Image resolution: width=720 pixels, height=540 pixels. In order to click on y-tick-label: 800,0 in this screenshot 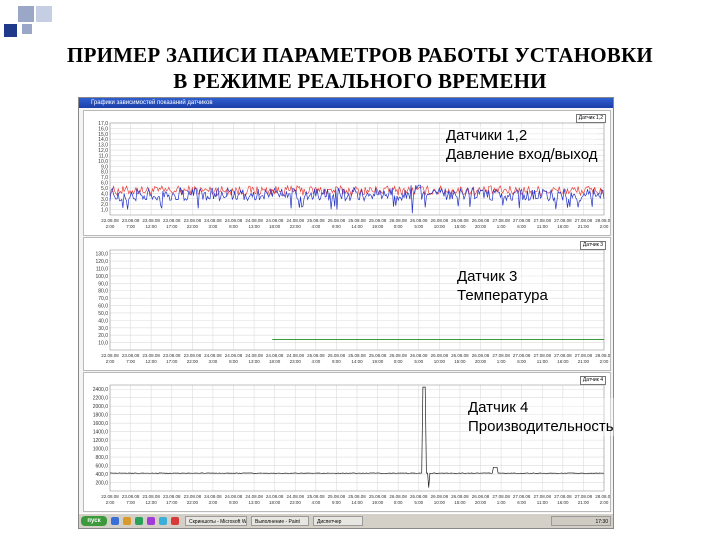, I will do `click(101, 458)`.